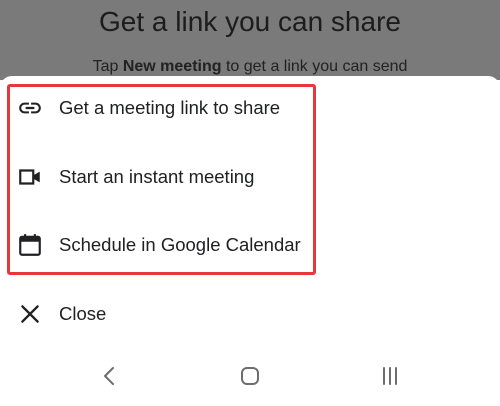 This screenshot has height=406, width=500. Describe the element at coordinates (314, 66) in the screenshot. I see `background-subtitle-suffix: to get a link you can send` at that location.